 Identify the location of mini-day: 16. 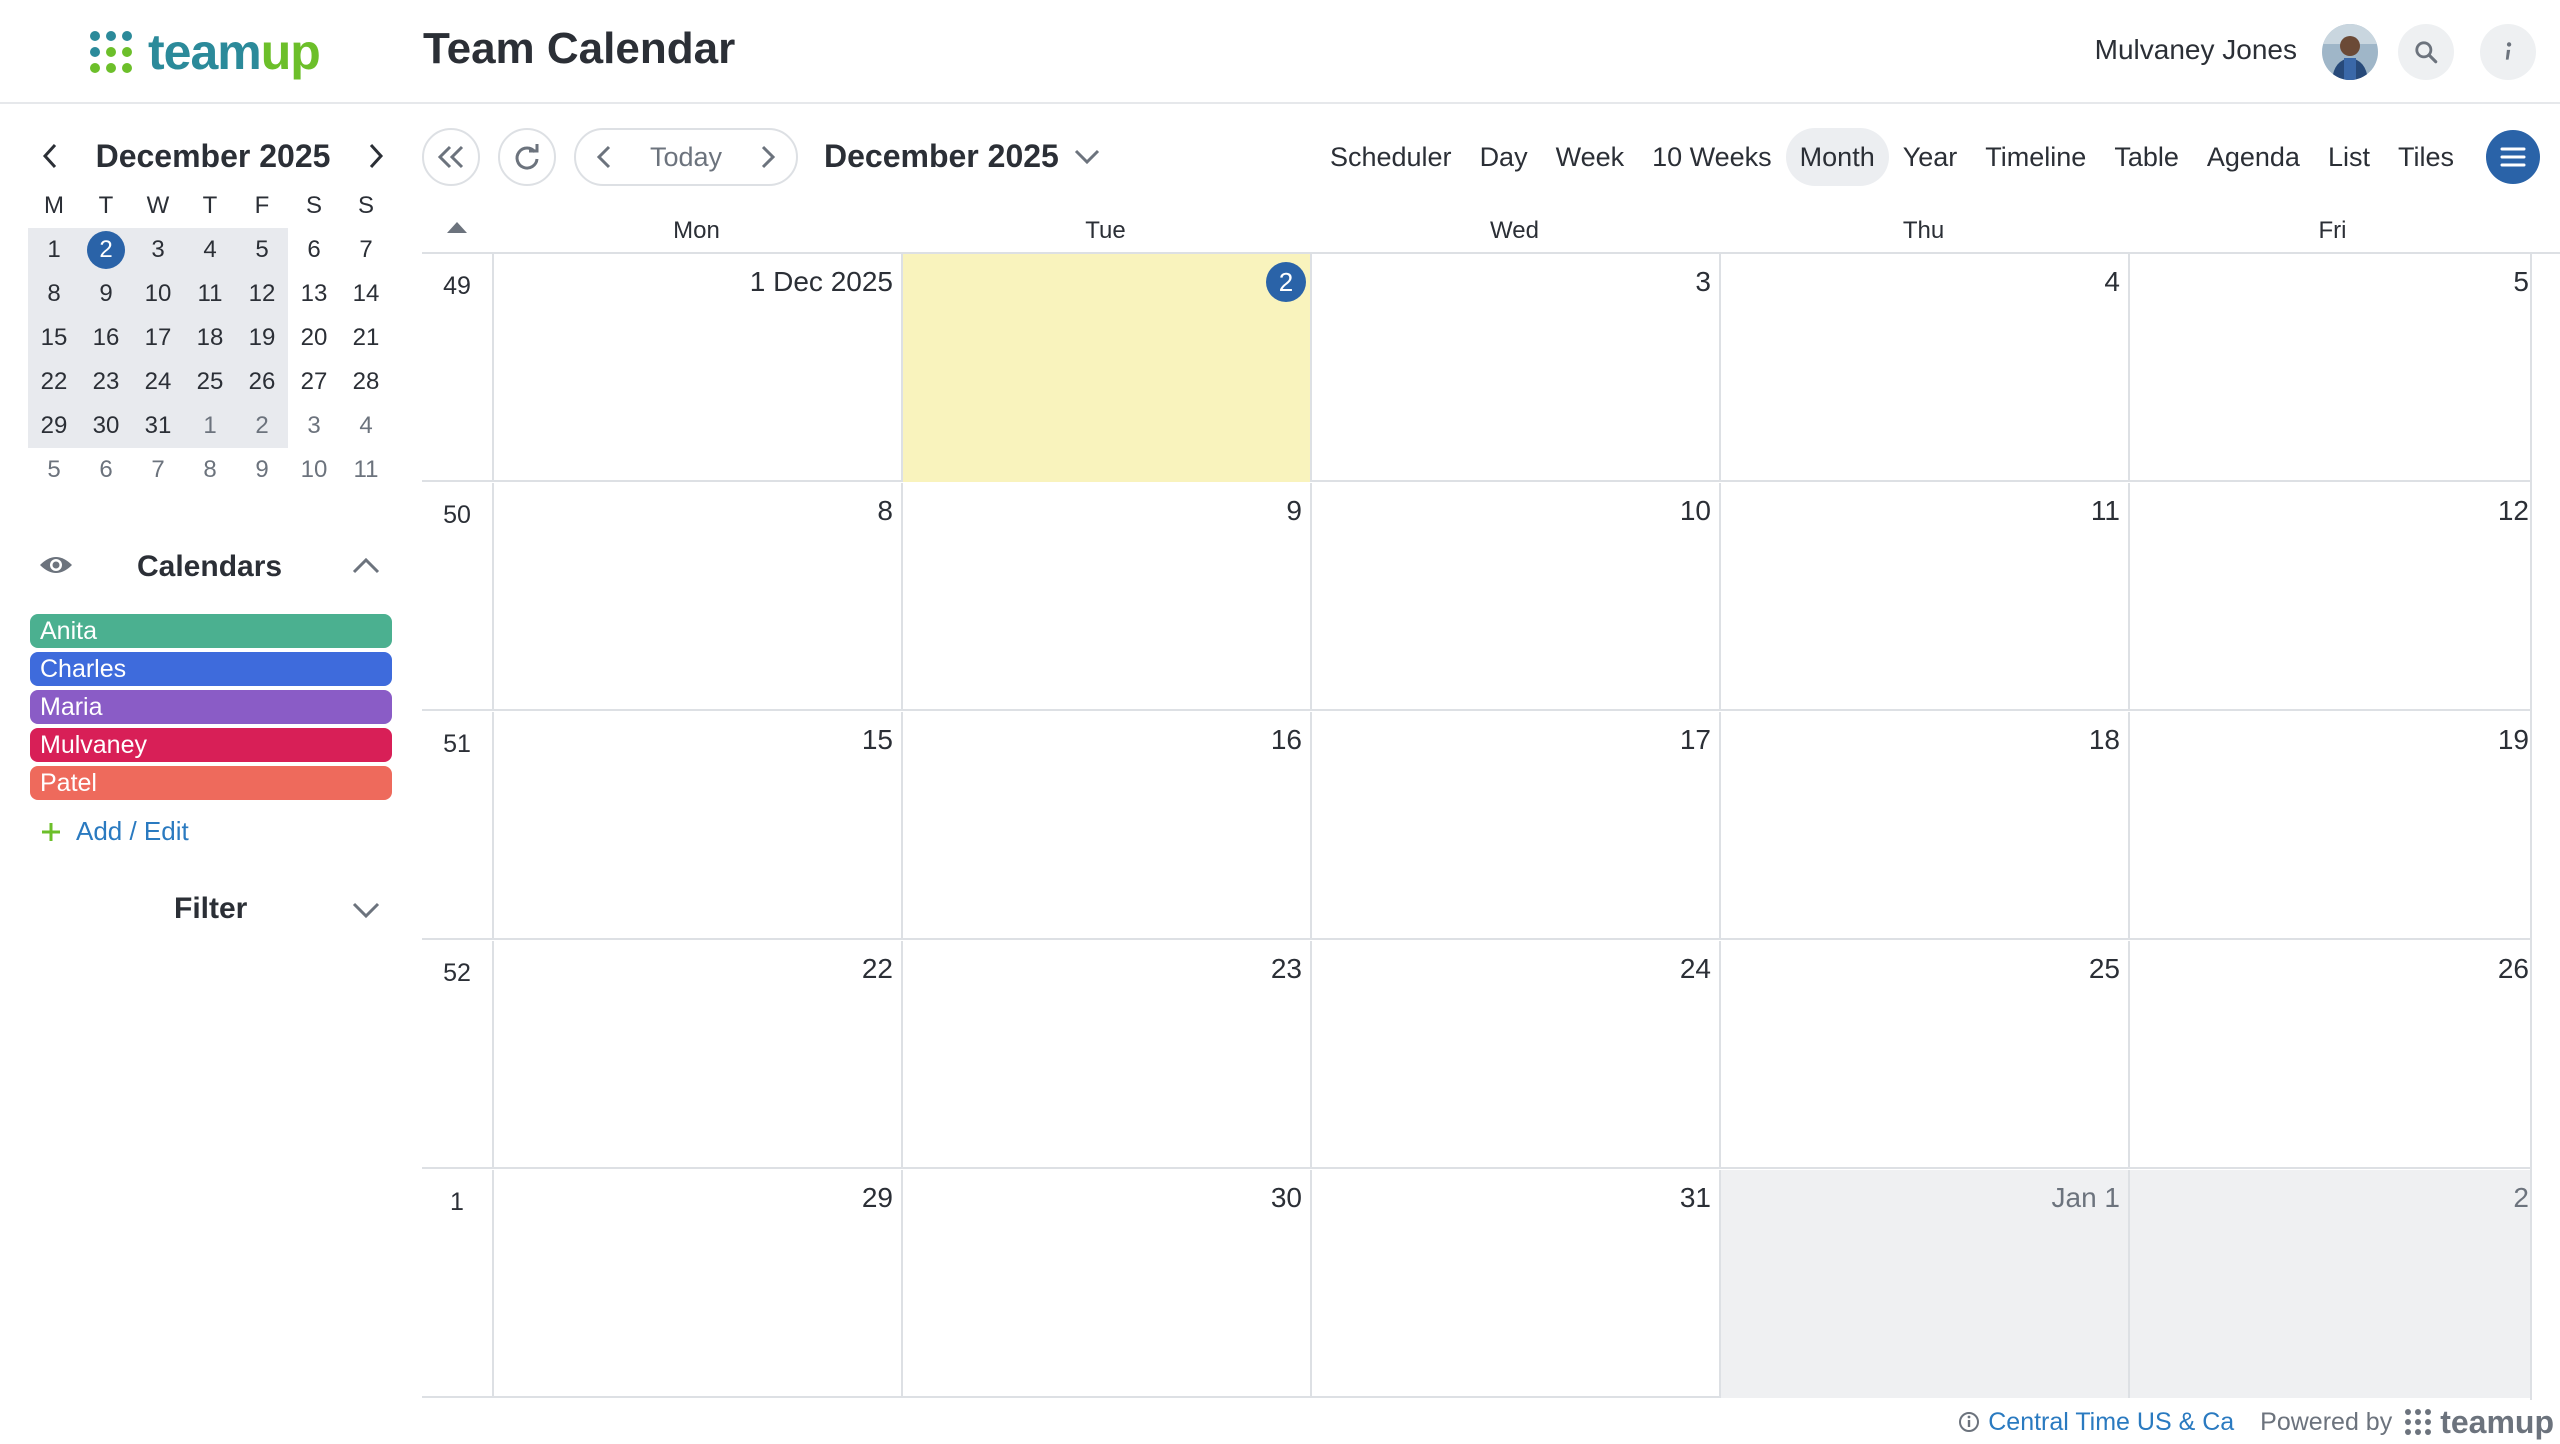
(106, 338).